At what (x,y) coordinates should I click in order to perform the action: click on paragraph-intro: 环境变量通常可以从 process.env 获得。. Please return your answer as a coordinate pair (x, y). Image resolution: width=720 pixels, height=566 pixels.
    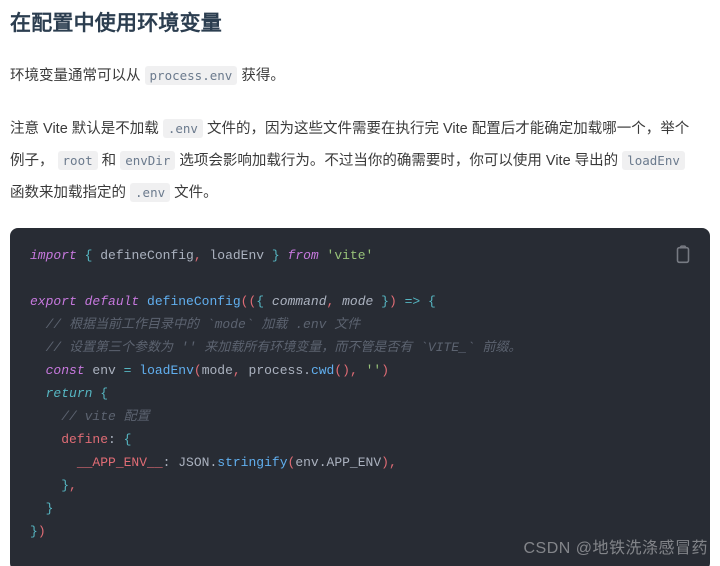
    Looking at the image, I should click on (360, 65).